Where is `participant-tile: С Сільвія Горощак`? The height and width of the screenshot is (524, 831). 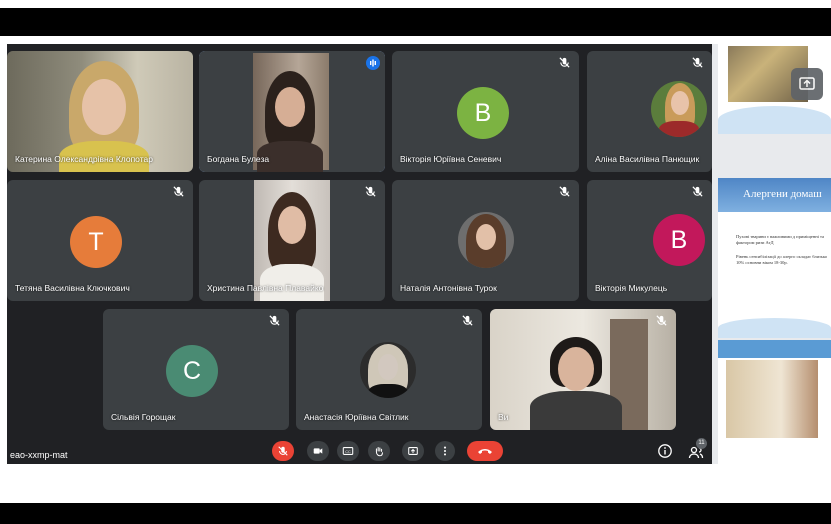 participant-tile: С Сільвія Горощак is located at coordinates (196, 369).